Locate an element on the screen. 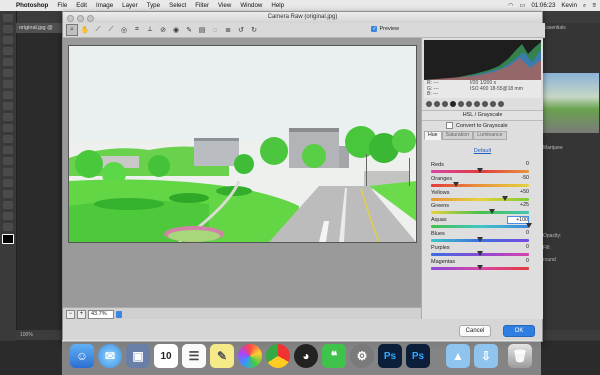 The height and width of the screenshot is (375, 600). calendar-icon: 10 is located at coordinates (166, 356).